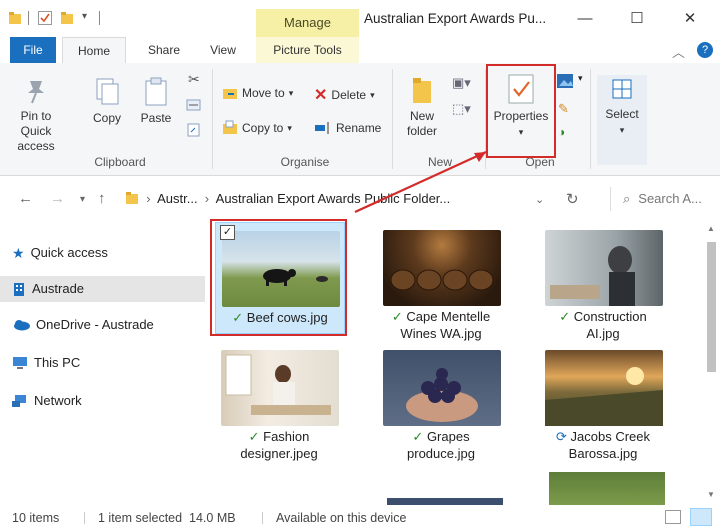 This screenshot has height=529, width=720. What do you see at coordinates (46, 363) in the screenshot?
I see `nav-item-this-pc: This PC` at bounding box center [46, 363].